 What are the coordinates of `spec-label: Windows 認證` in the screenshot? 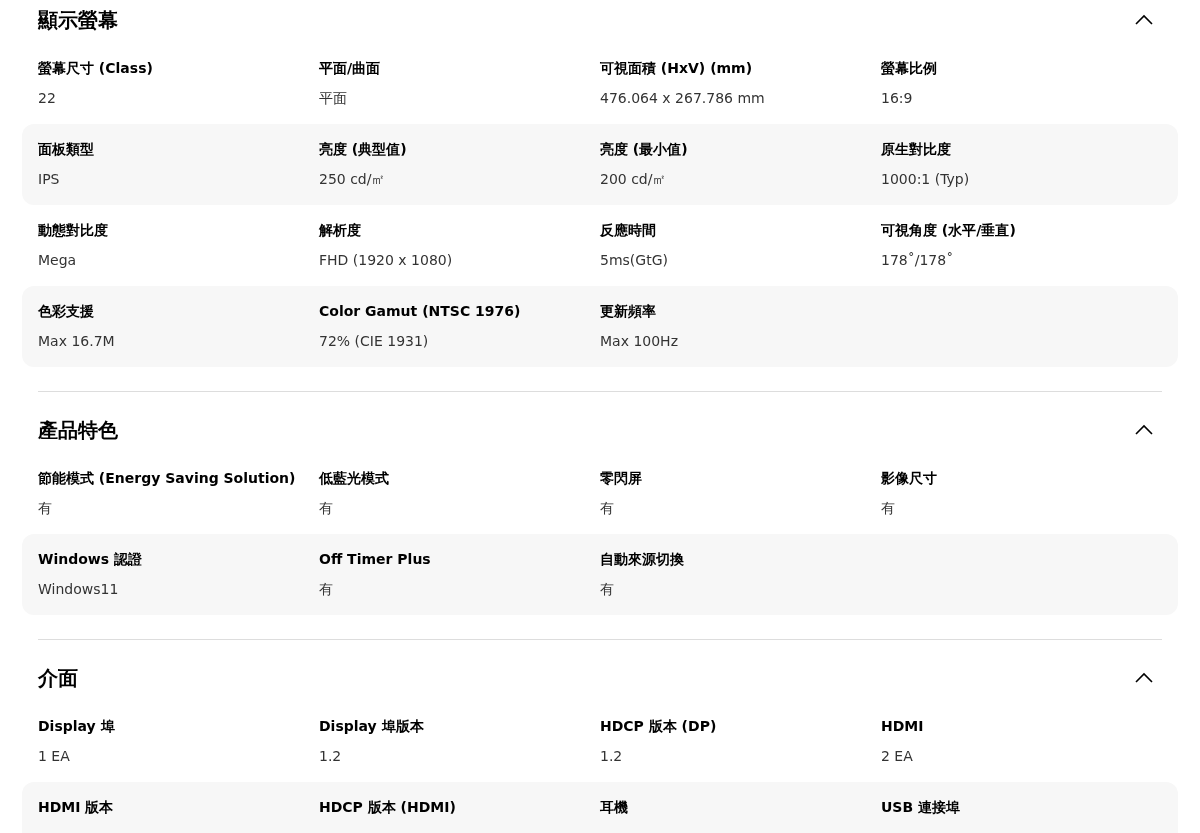 It's located at (90, 559).